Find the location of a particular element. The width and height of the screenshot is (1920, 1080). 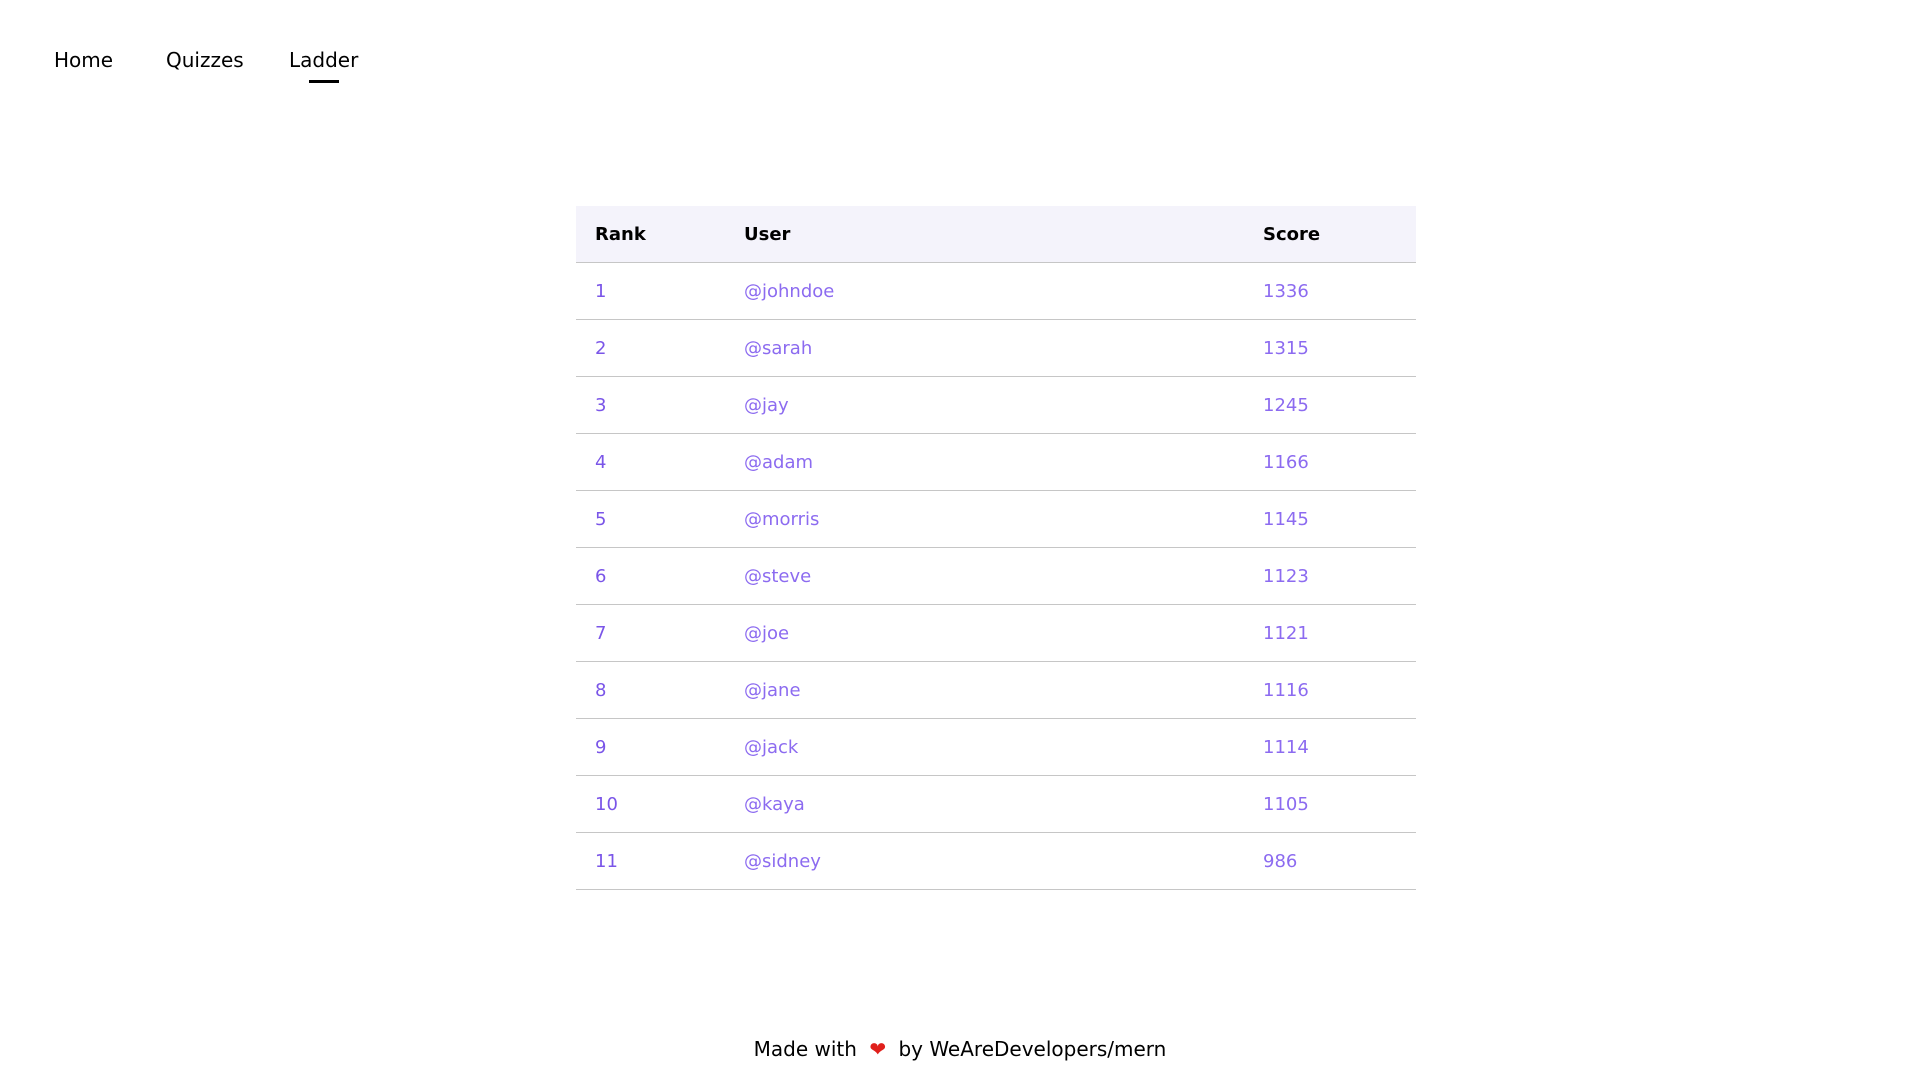

footer-prefix: Made with is located at coordinates (805, 1049).